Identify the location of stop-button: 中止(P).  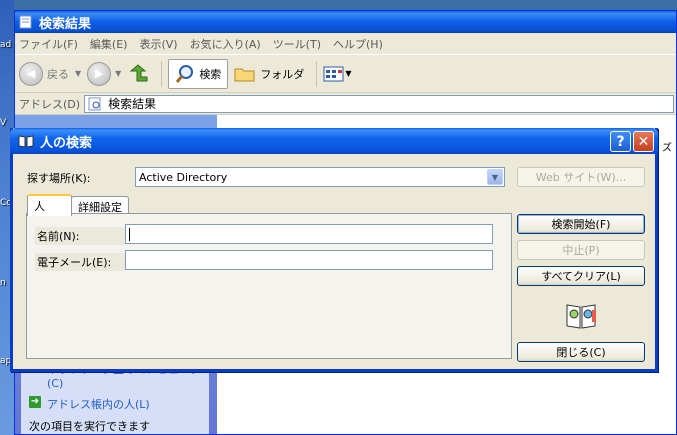
(581, 250).